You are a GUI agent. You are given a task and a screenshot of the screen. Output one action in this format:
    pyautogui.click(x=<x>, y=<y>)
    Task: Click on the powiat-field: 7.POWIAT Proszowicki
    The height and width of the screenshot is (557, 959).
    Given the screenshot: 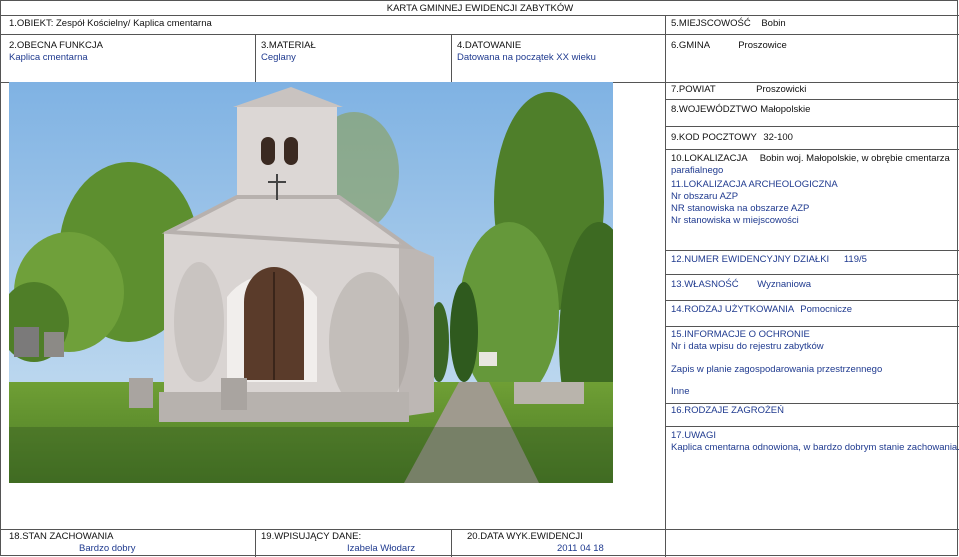 What is the action you would take?
    pyautogui.click(x=739, y=89)
    